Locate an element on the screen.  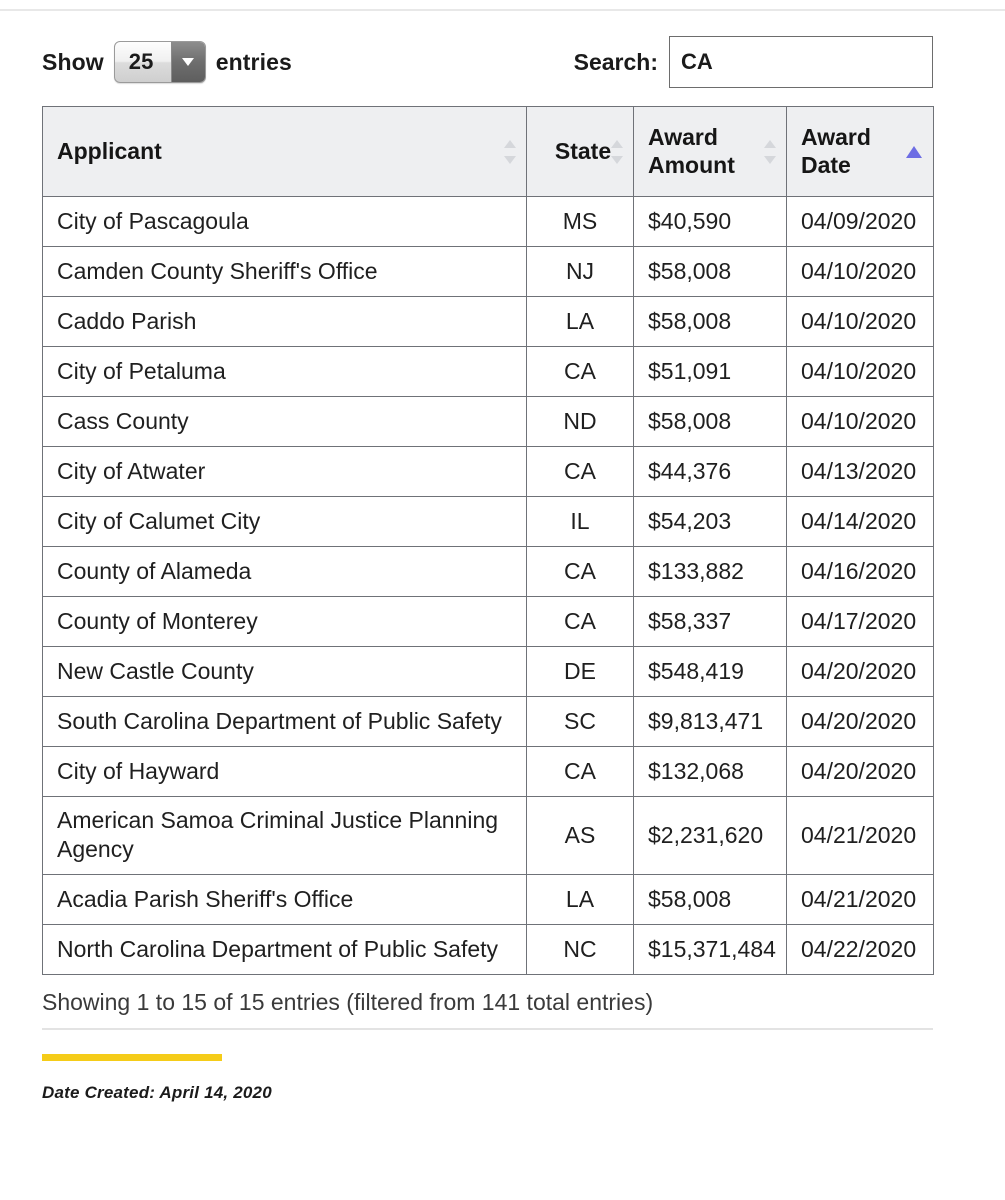
column-header-award-amount: Award Amount is located at coordinates (710, 151).